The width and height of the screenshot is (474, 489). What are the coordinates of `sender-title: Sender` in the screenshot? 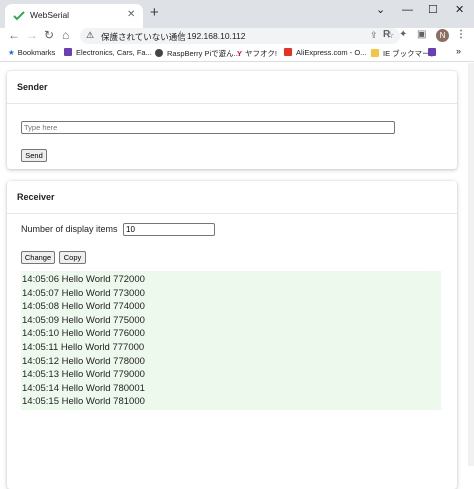 It's located at (232, 87).